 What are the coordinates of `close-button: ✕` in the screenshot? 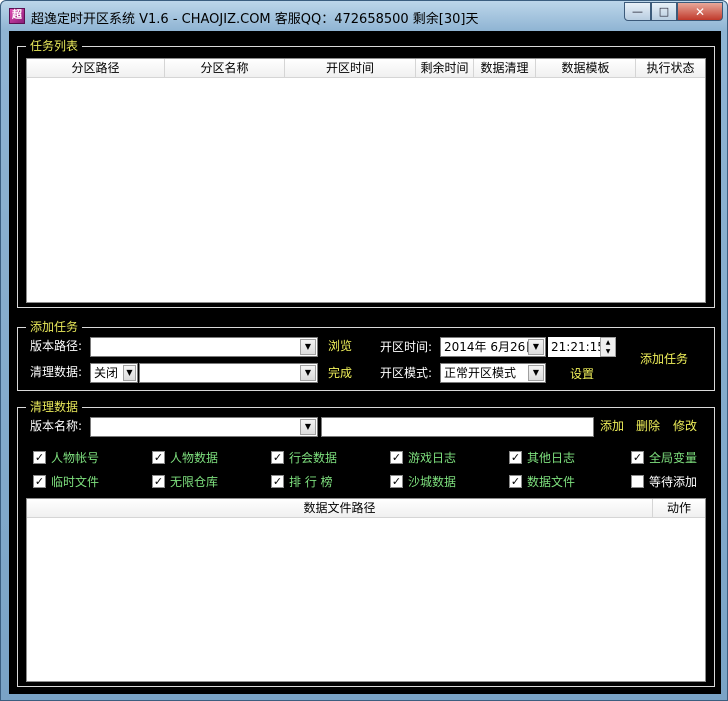 It's located at (700, 11).